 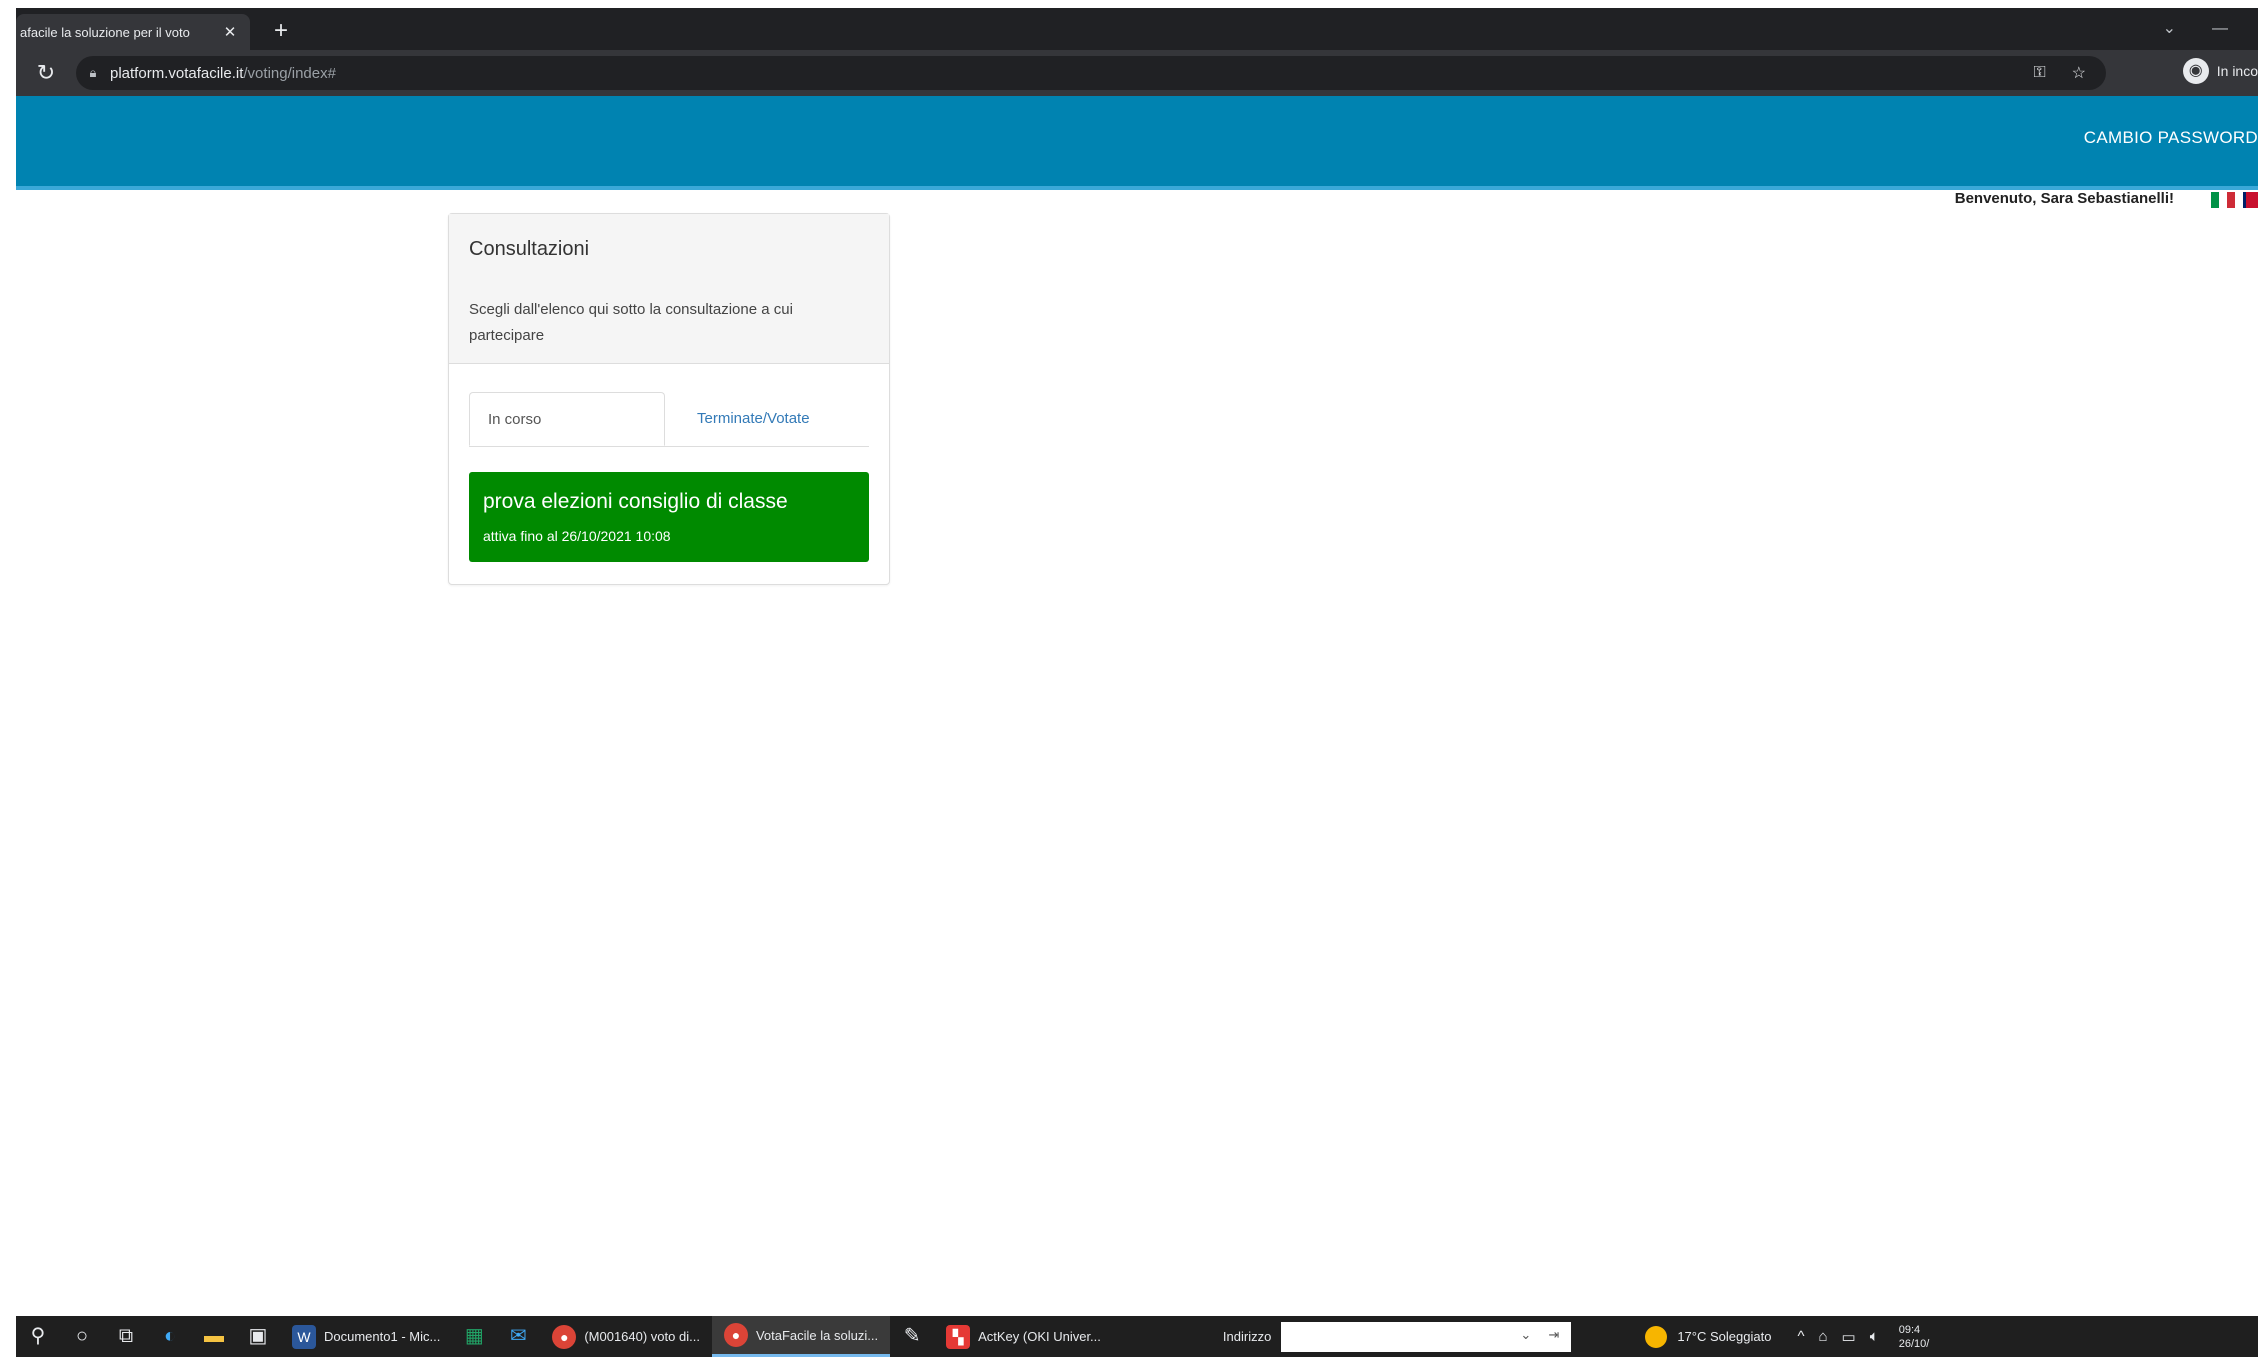 I want to click on sun-icon, so click(x=1656, y=1336).